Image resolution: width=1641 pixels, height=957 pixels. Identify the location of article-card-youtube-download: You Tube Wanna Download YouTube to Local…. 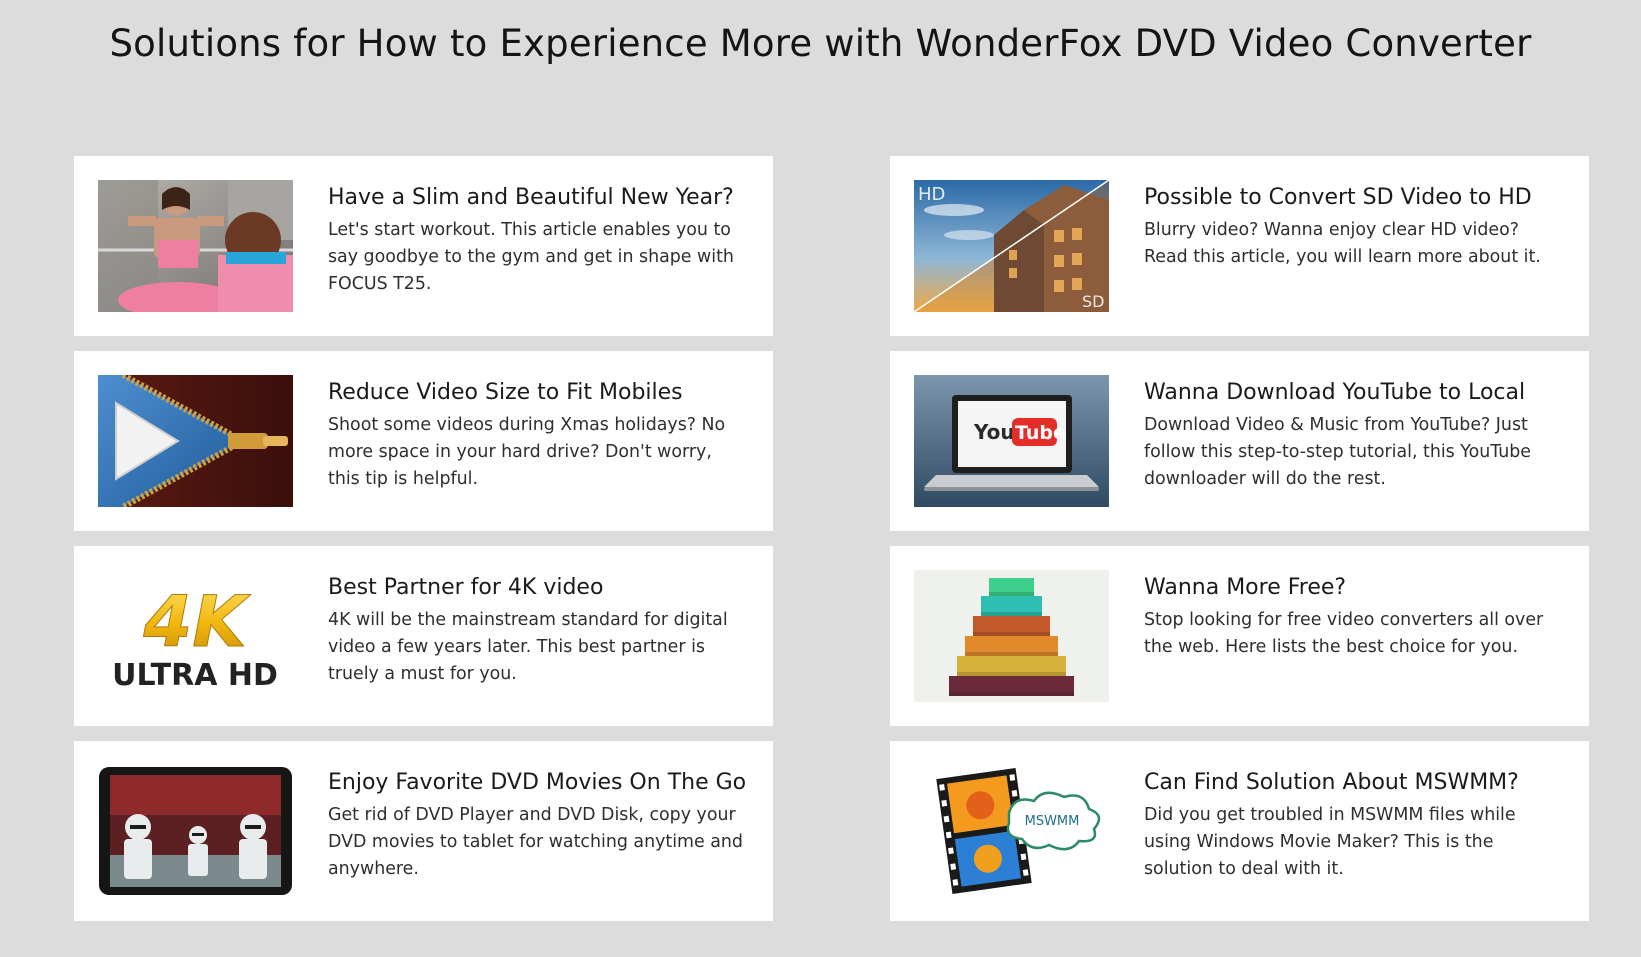
(1239, 441).